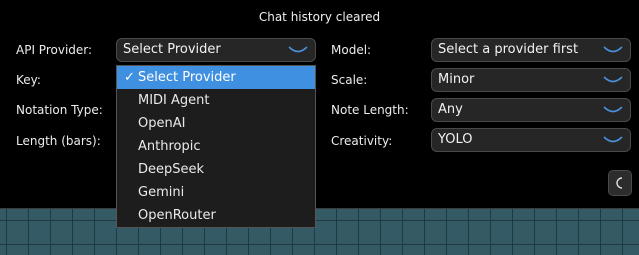  I want to click on creativity-value: YOLO, so click(455, 139).